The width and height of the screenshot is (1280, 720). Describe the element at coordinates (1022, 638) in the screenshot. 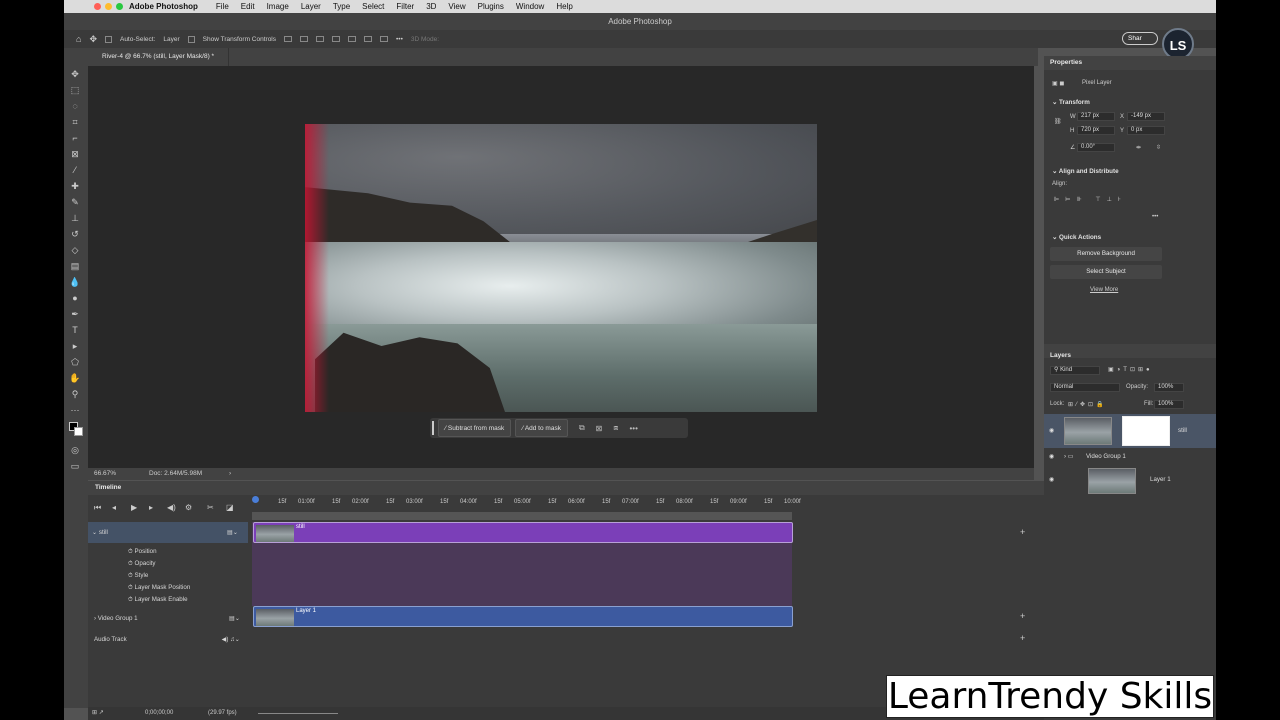

I see `add-audio-icon: +` at that location.